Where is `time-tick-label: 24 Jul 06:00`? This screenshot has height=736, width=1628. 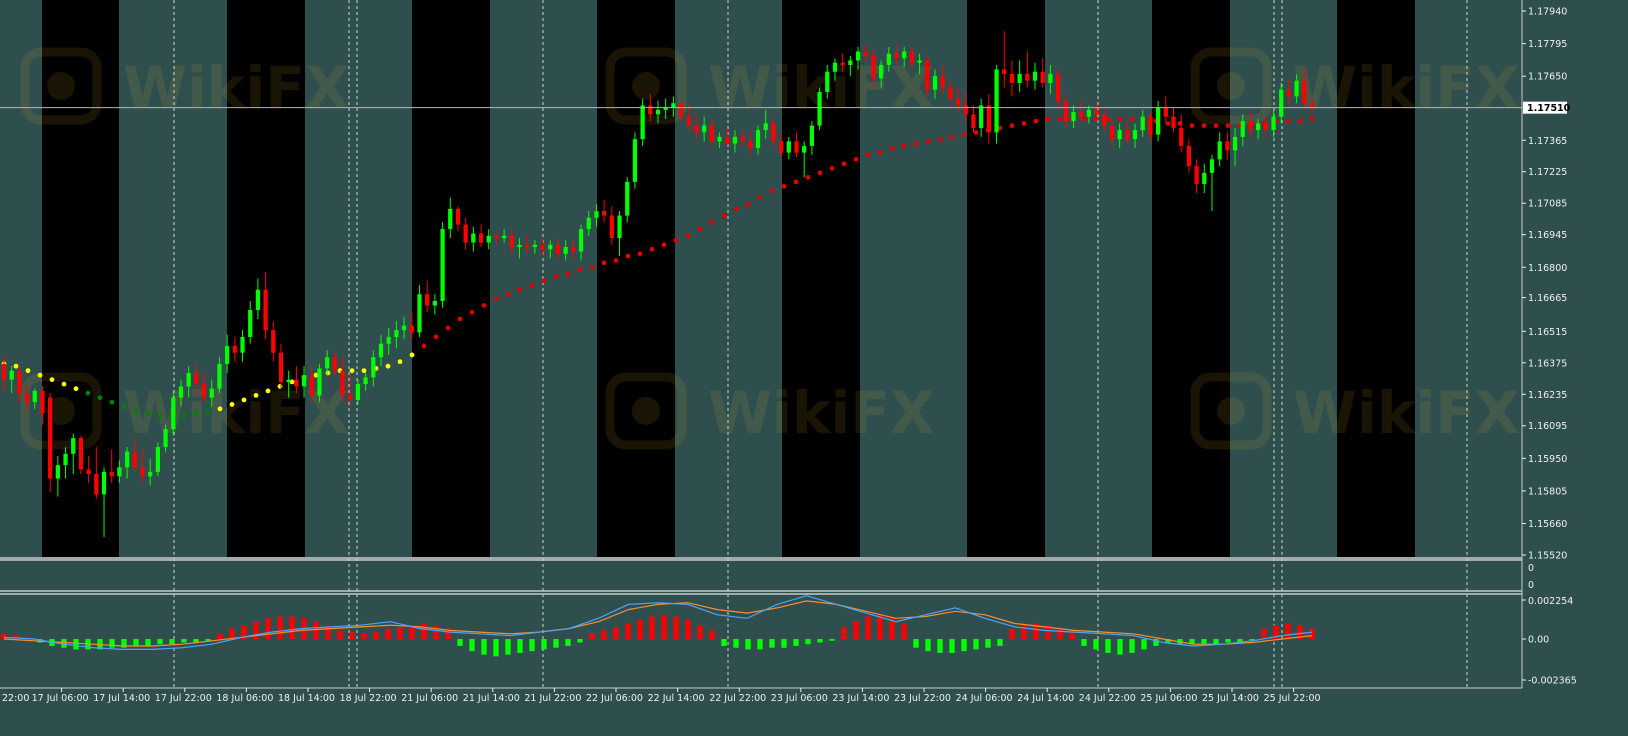 time-tick-label: 24 Jul 06:00 is located at coordinates (984, 698).